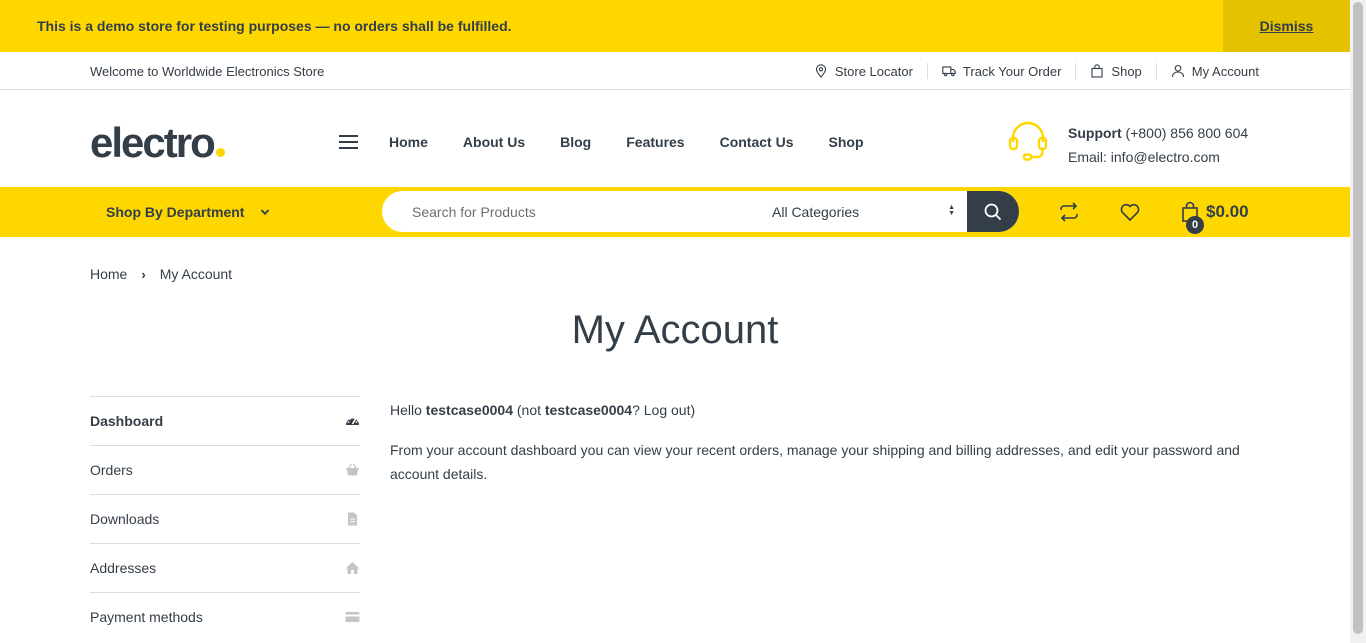  Describe the element at coordinates (146, 617) in the screenshot. I see `sidebar-item-label: Payment methods` at that location.